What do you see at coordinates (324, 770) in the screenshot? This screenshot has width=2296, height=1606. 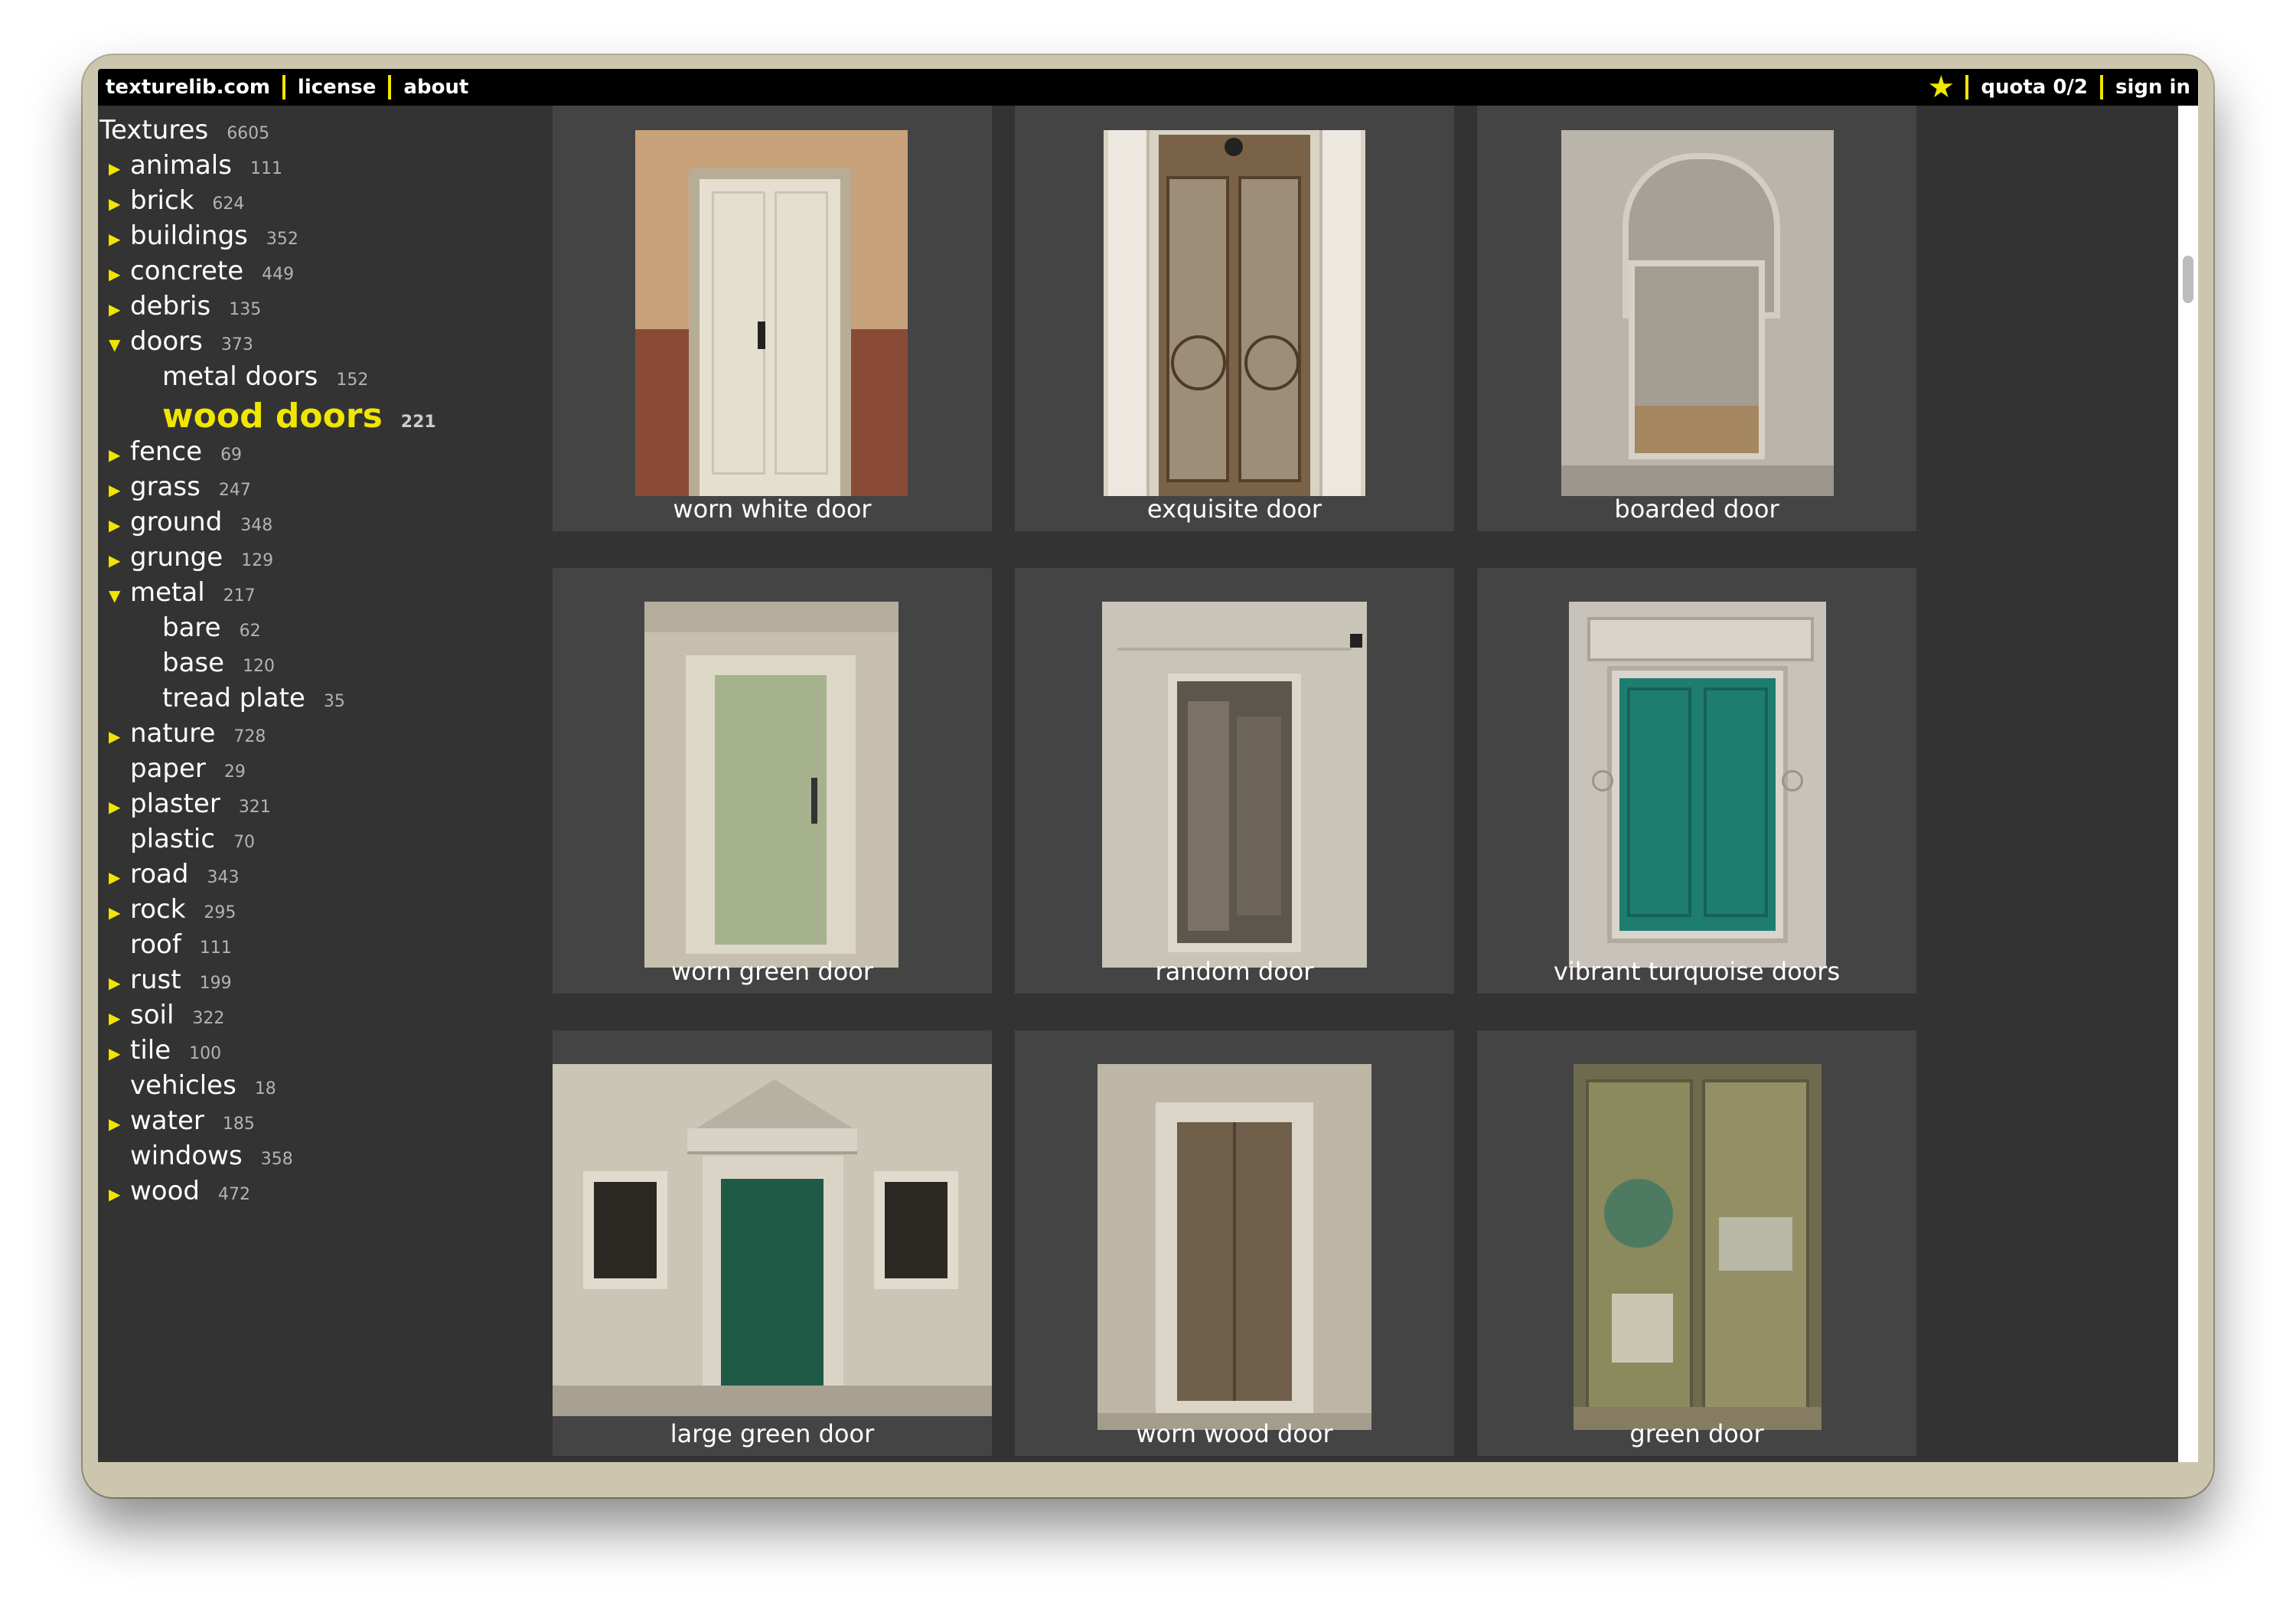 I see `tree-item-paper: paper 29` at bounding box center [324, 770].